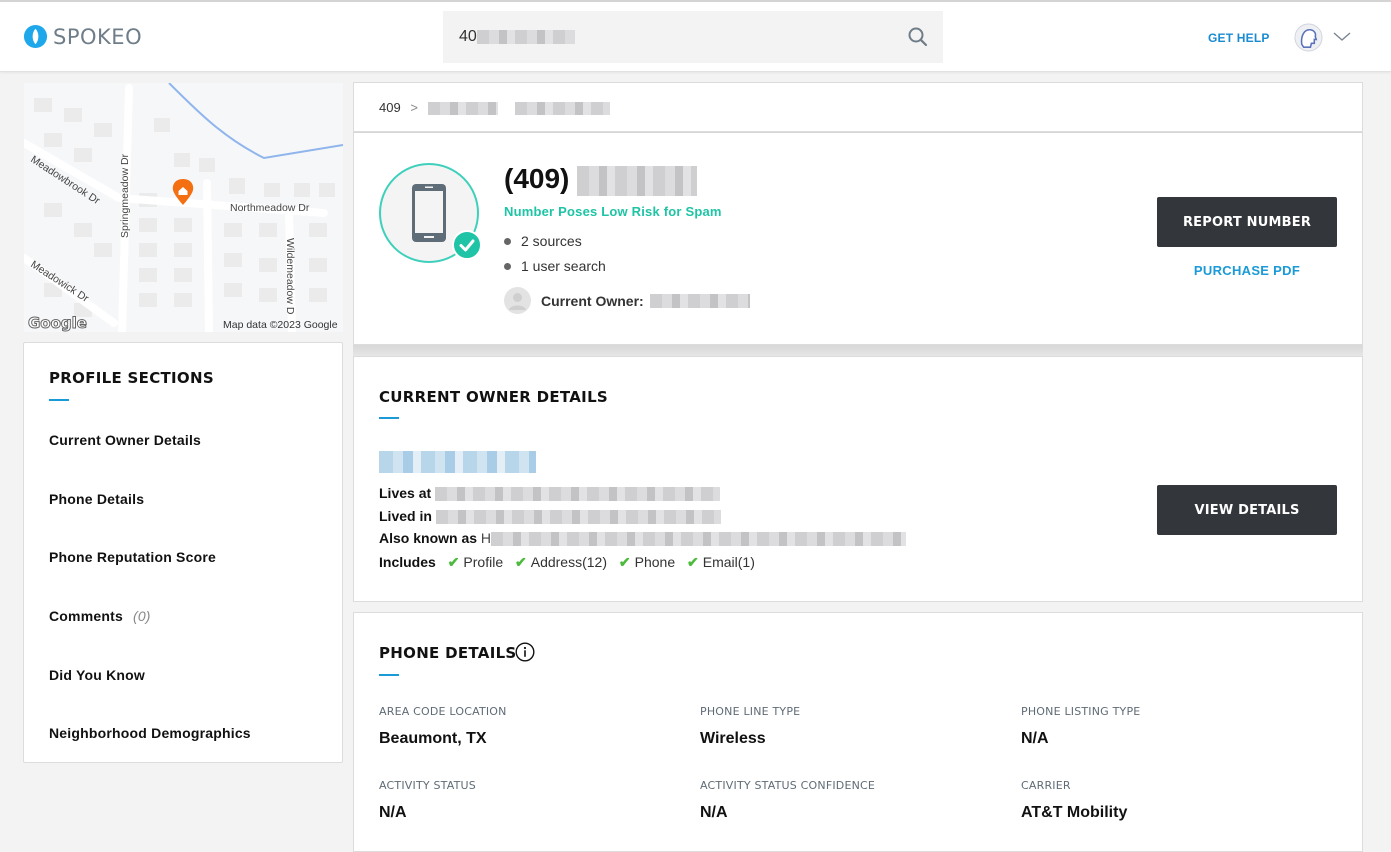 This screenshot has width=1391, height=852. What do you see at coordinates (467, 245) in the screenshot?
I see `verified-check-icon` at bounding box center [467, 245].